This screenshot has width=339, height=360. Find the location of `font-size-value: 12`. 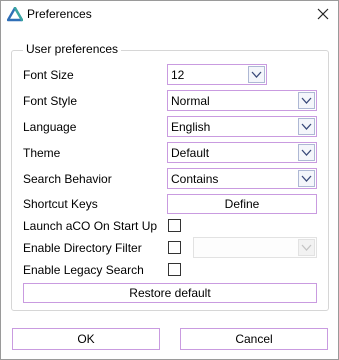

font-size-value: 12 is located at coordinates (178, 75).